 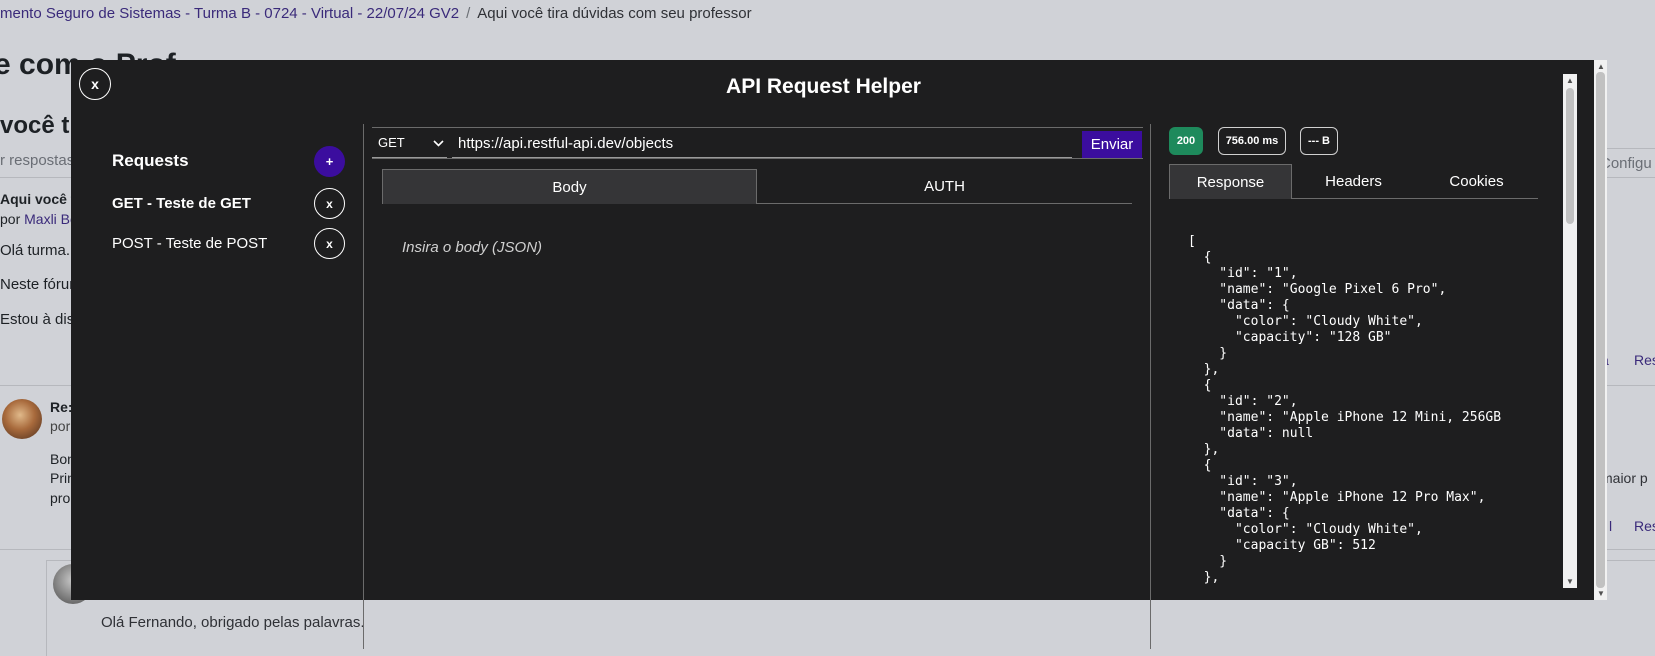 I want to click on response-size-badge: --- B, so click(x=1319, y=141).